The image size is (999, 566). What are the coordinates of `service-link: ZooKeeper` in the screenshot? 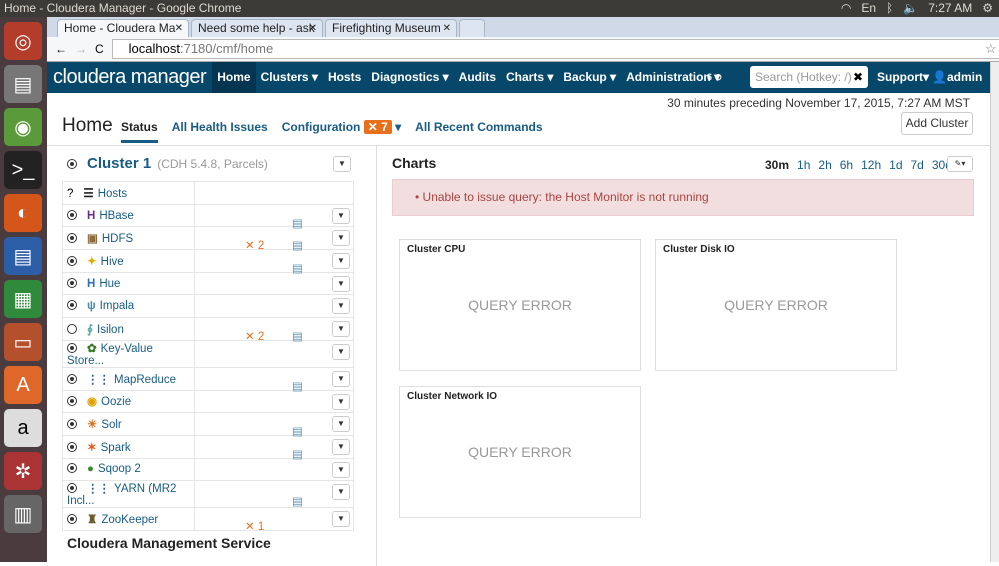 It's located at (129, 520).